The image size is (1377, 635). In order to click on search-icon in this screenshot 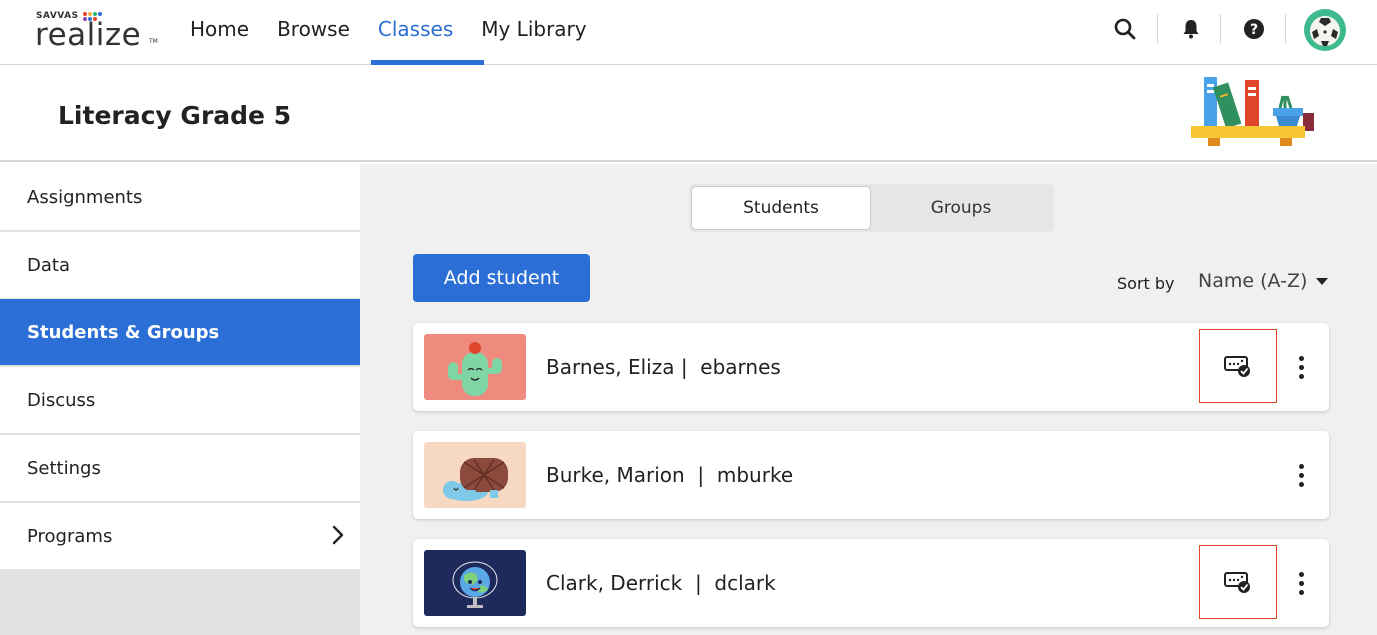, I will do `click(1125, 29)`.